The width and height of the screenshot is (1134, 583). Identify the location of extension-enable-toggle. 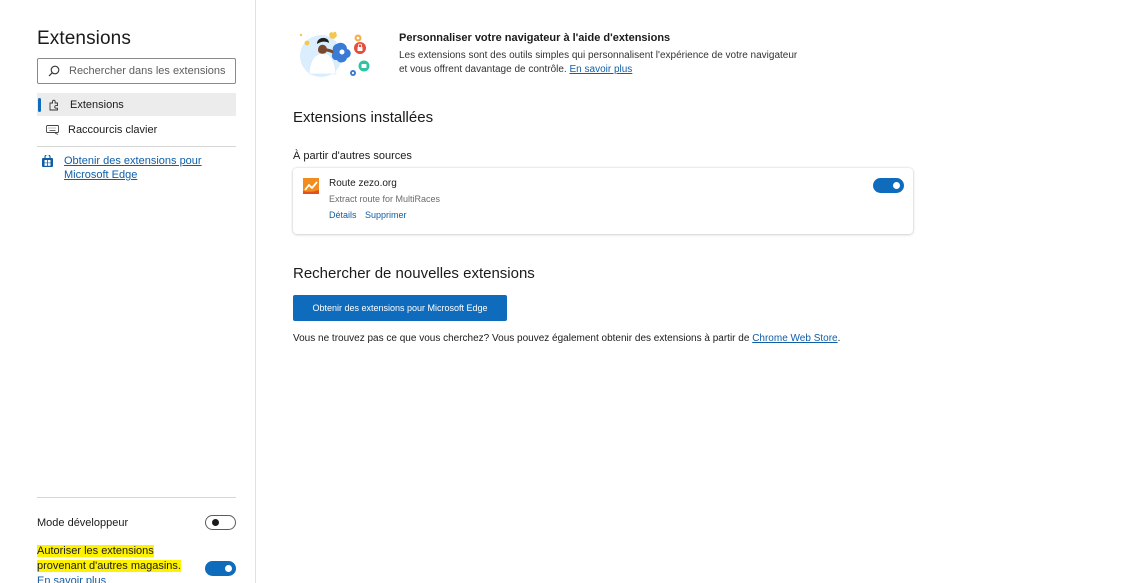
(888, 185).